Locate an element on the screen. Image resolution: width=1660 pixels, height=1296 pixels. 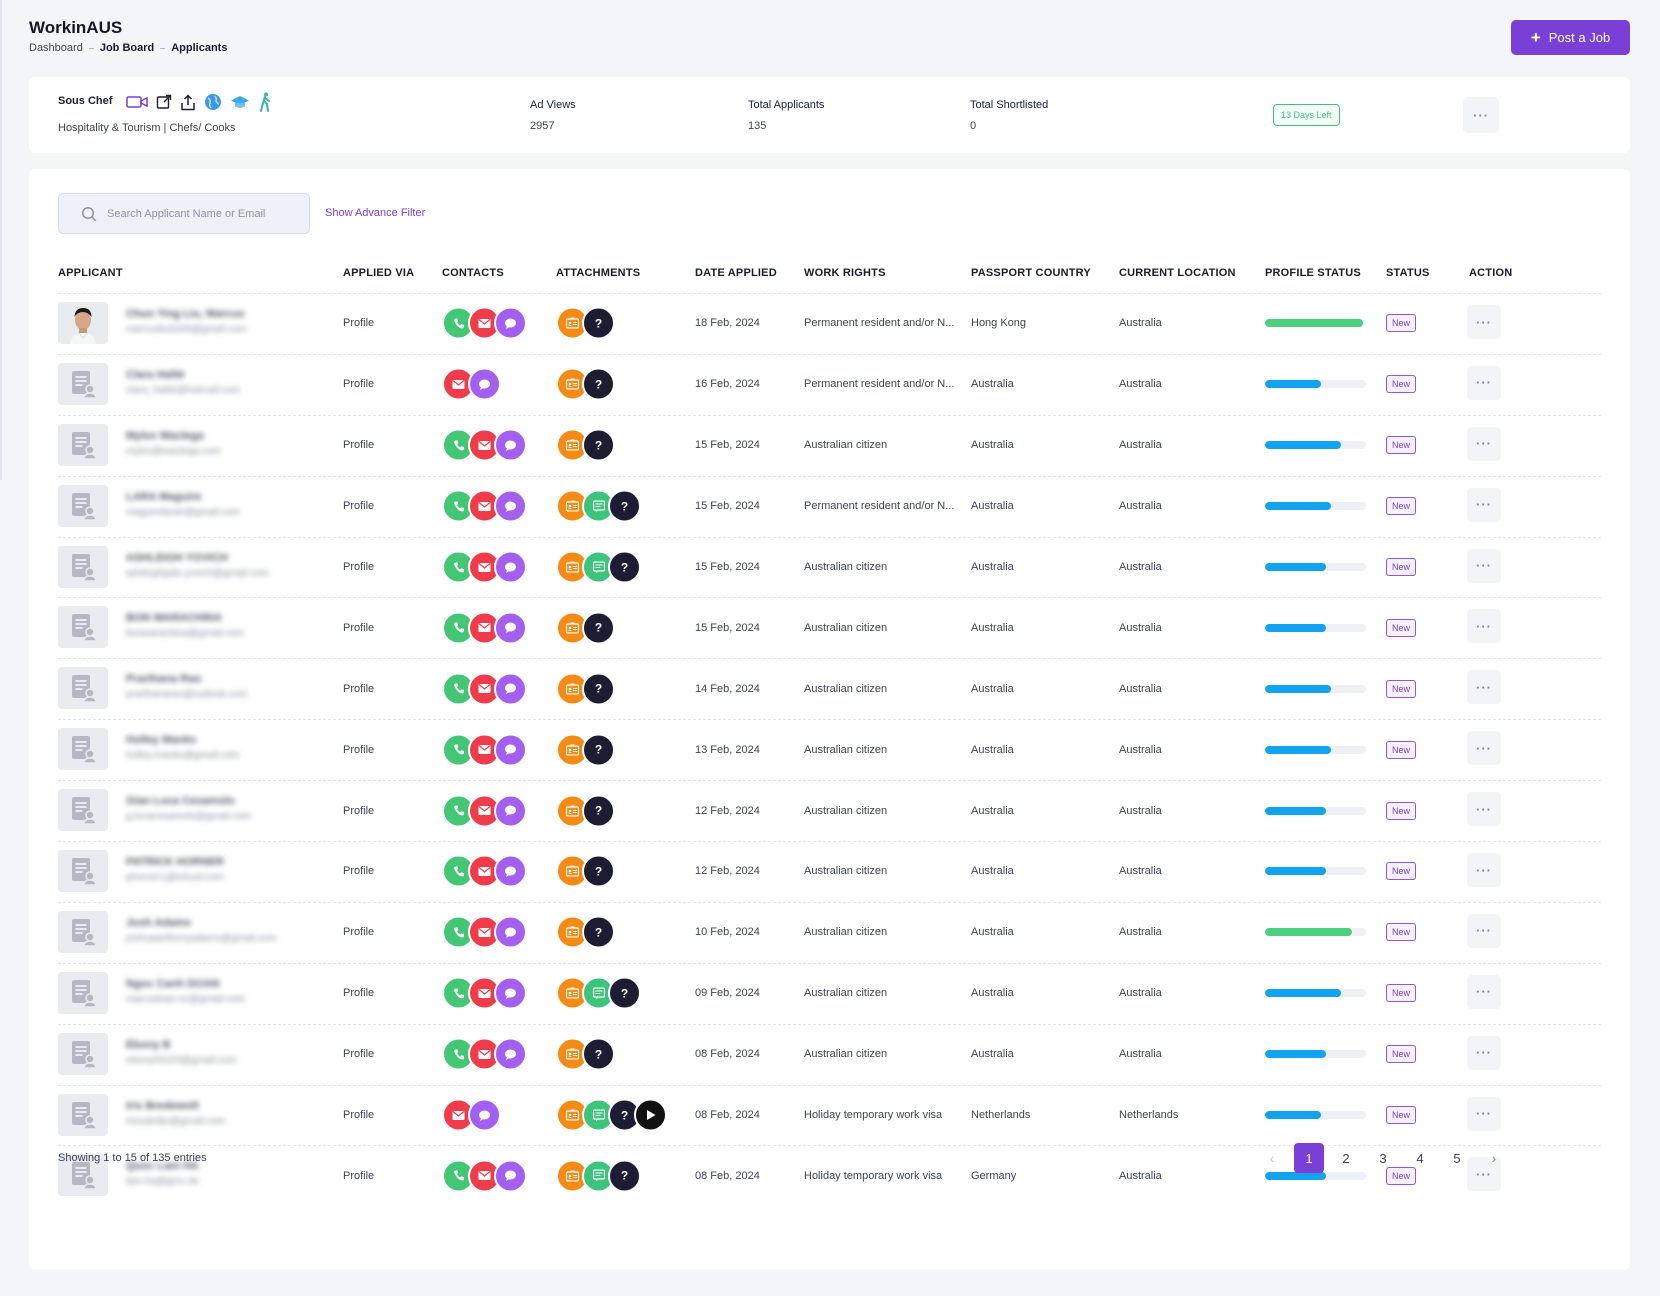
show-advance-filter-link: Show Advance Filter is located at coordinates (375, 213).